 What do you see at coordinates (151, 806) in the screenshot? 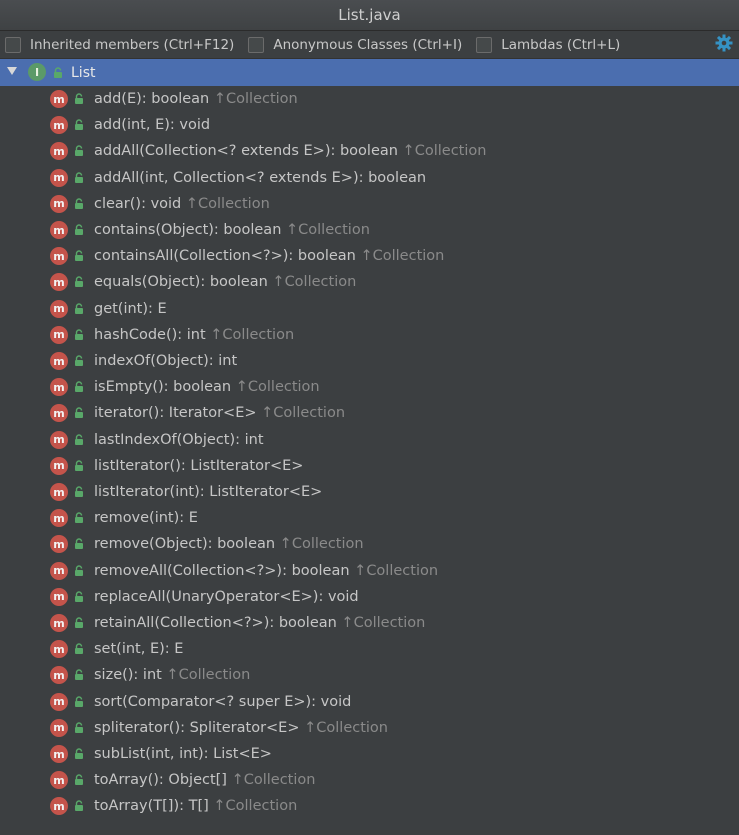
I see `method-signature-text: toArray(T[]): T[]` at bounding box center [151, 806].